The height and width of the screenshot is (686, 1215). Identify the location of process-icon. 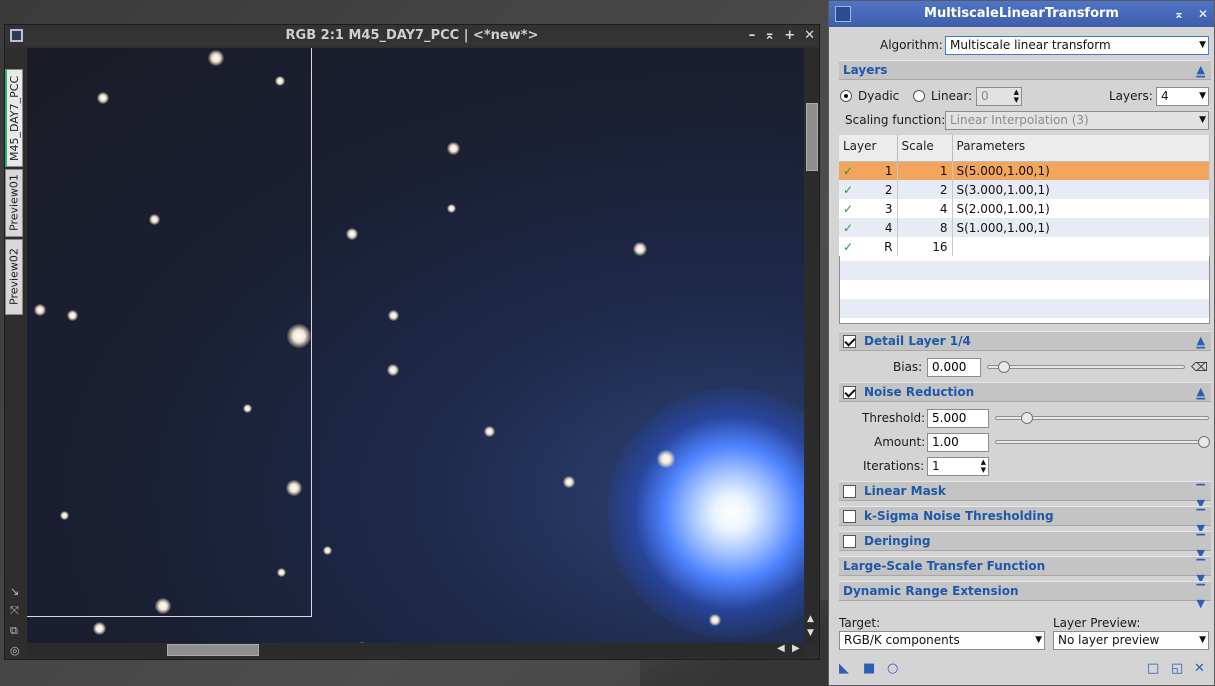
(843, 14).